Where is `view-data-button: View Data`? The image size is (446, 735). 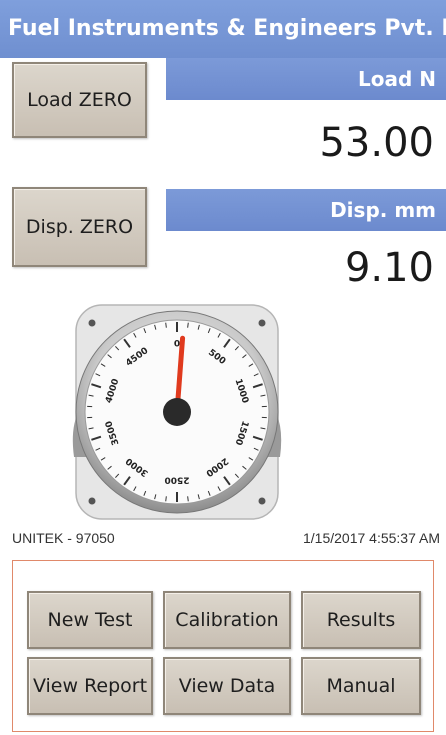
view-data-button: View Data is located at coordinates (227, 686).